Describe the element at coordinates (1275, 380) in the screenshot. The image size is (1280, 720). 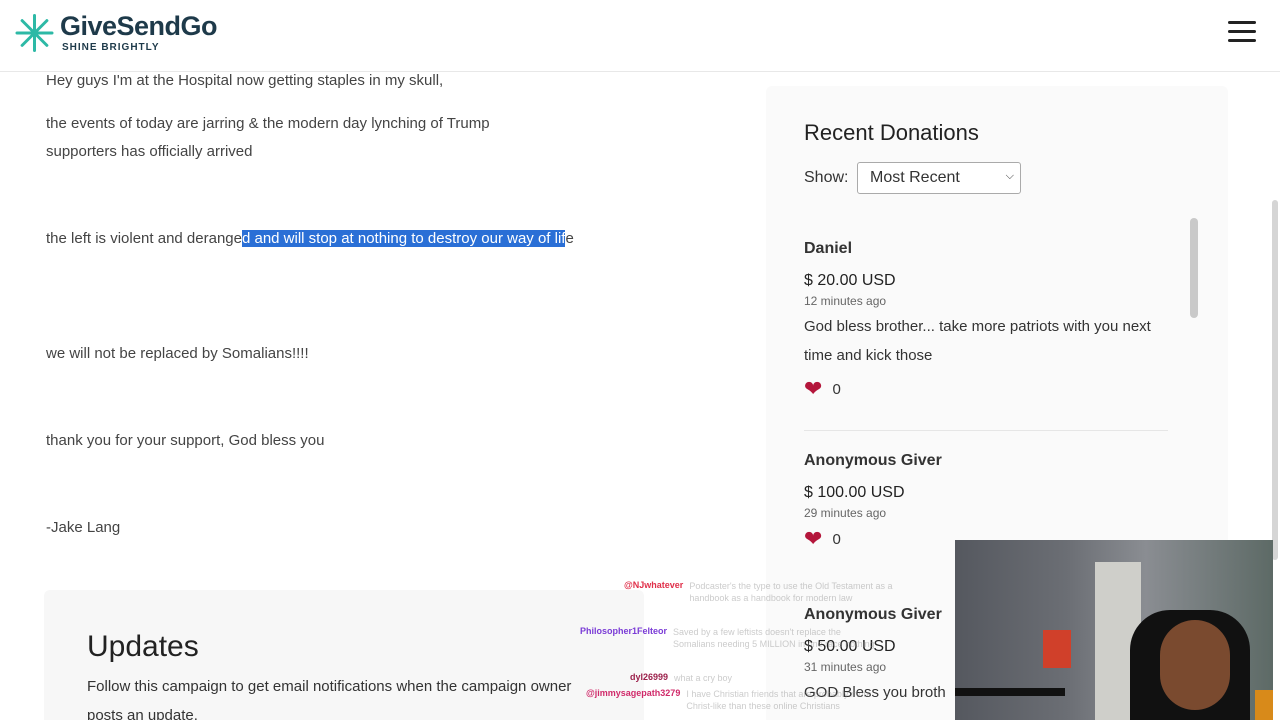
I see `page-scrollbar` at that location.